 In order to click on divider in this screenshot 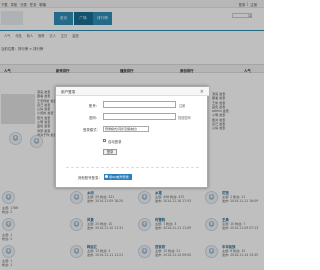, I will do `click(132, 167)`.